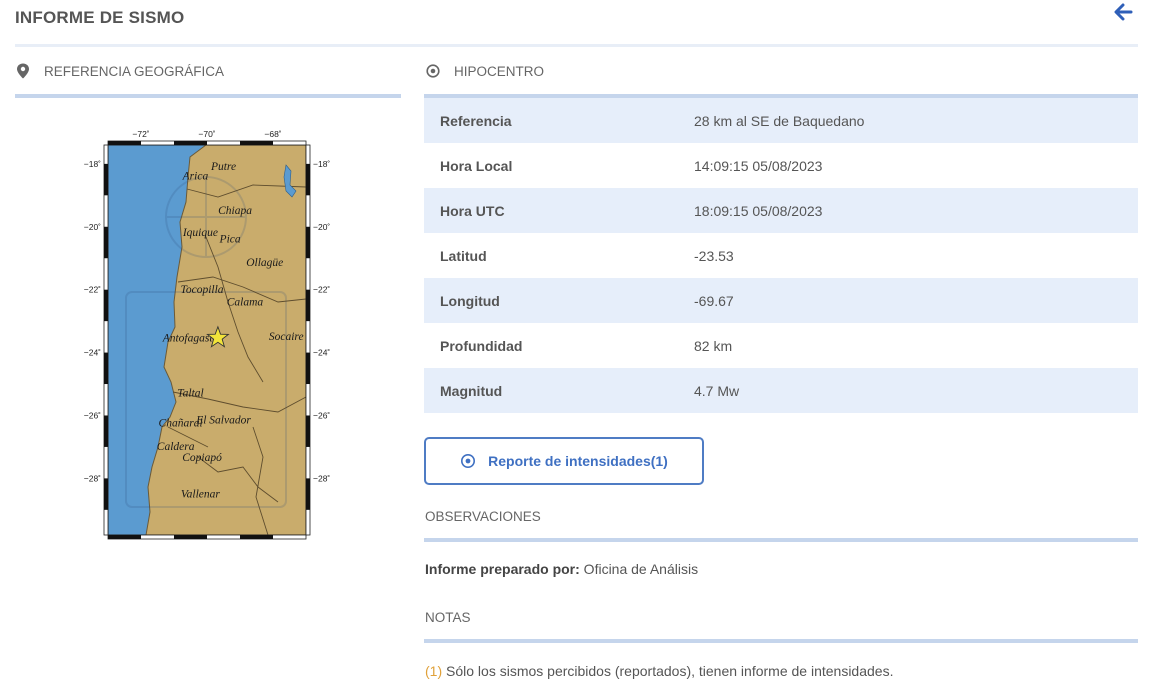 Image resolution: width=1156 pixels, height=685 pixels. What do you see at coordinates (286, 337) in the screenshot?
I see `map-place-label: Socaire` at bounding box center [286, 337].